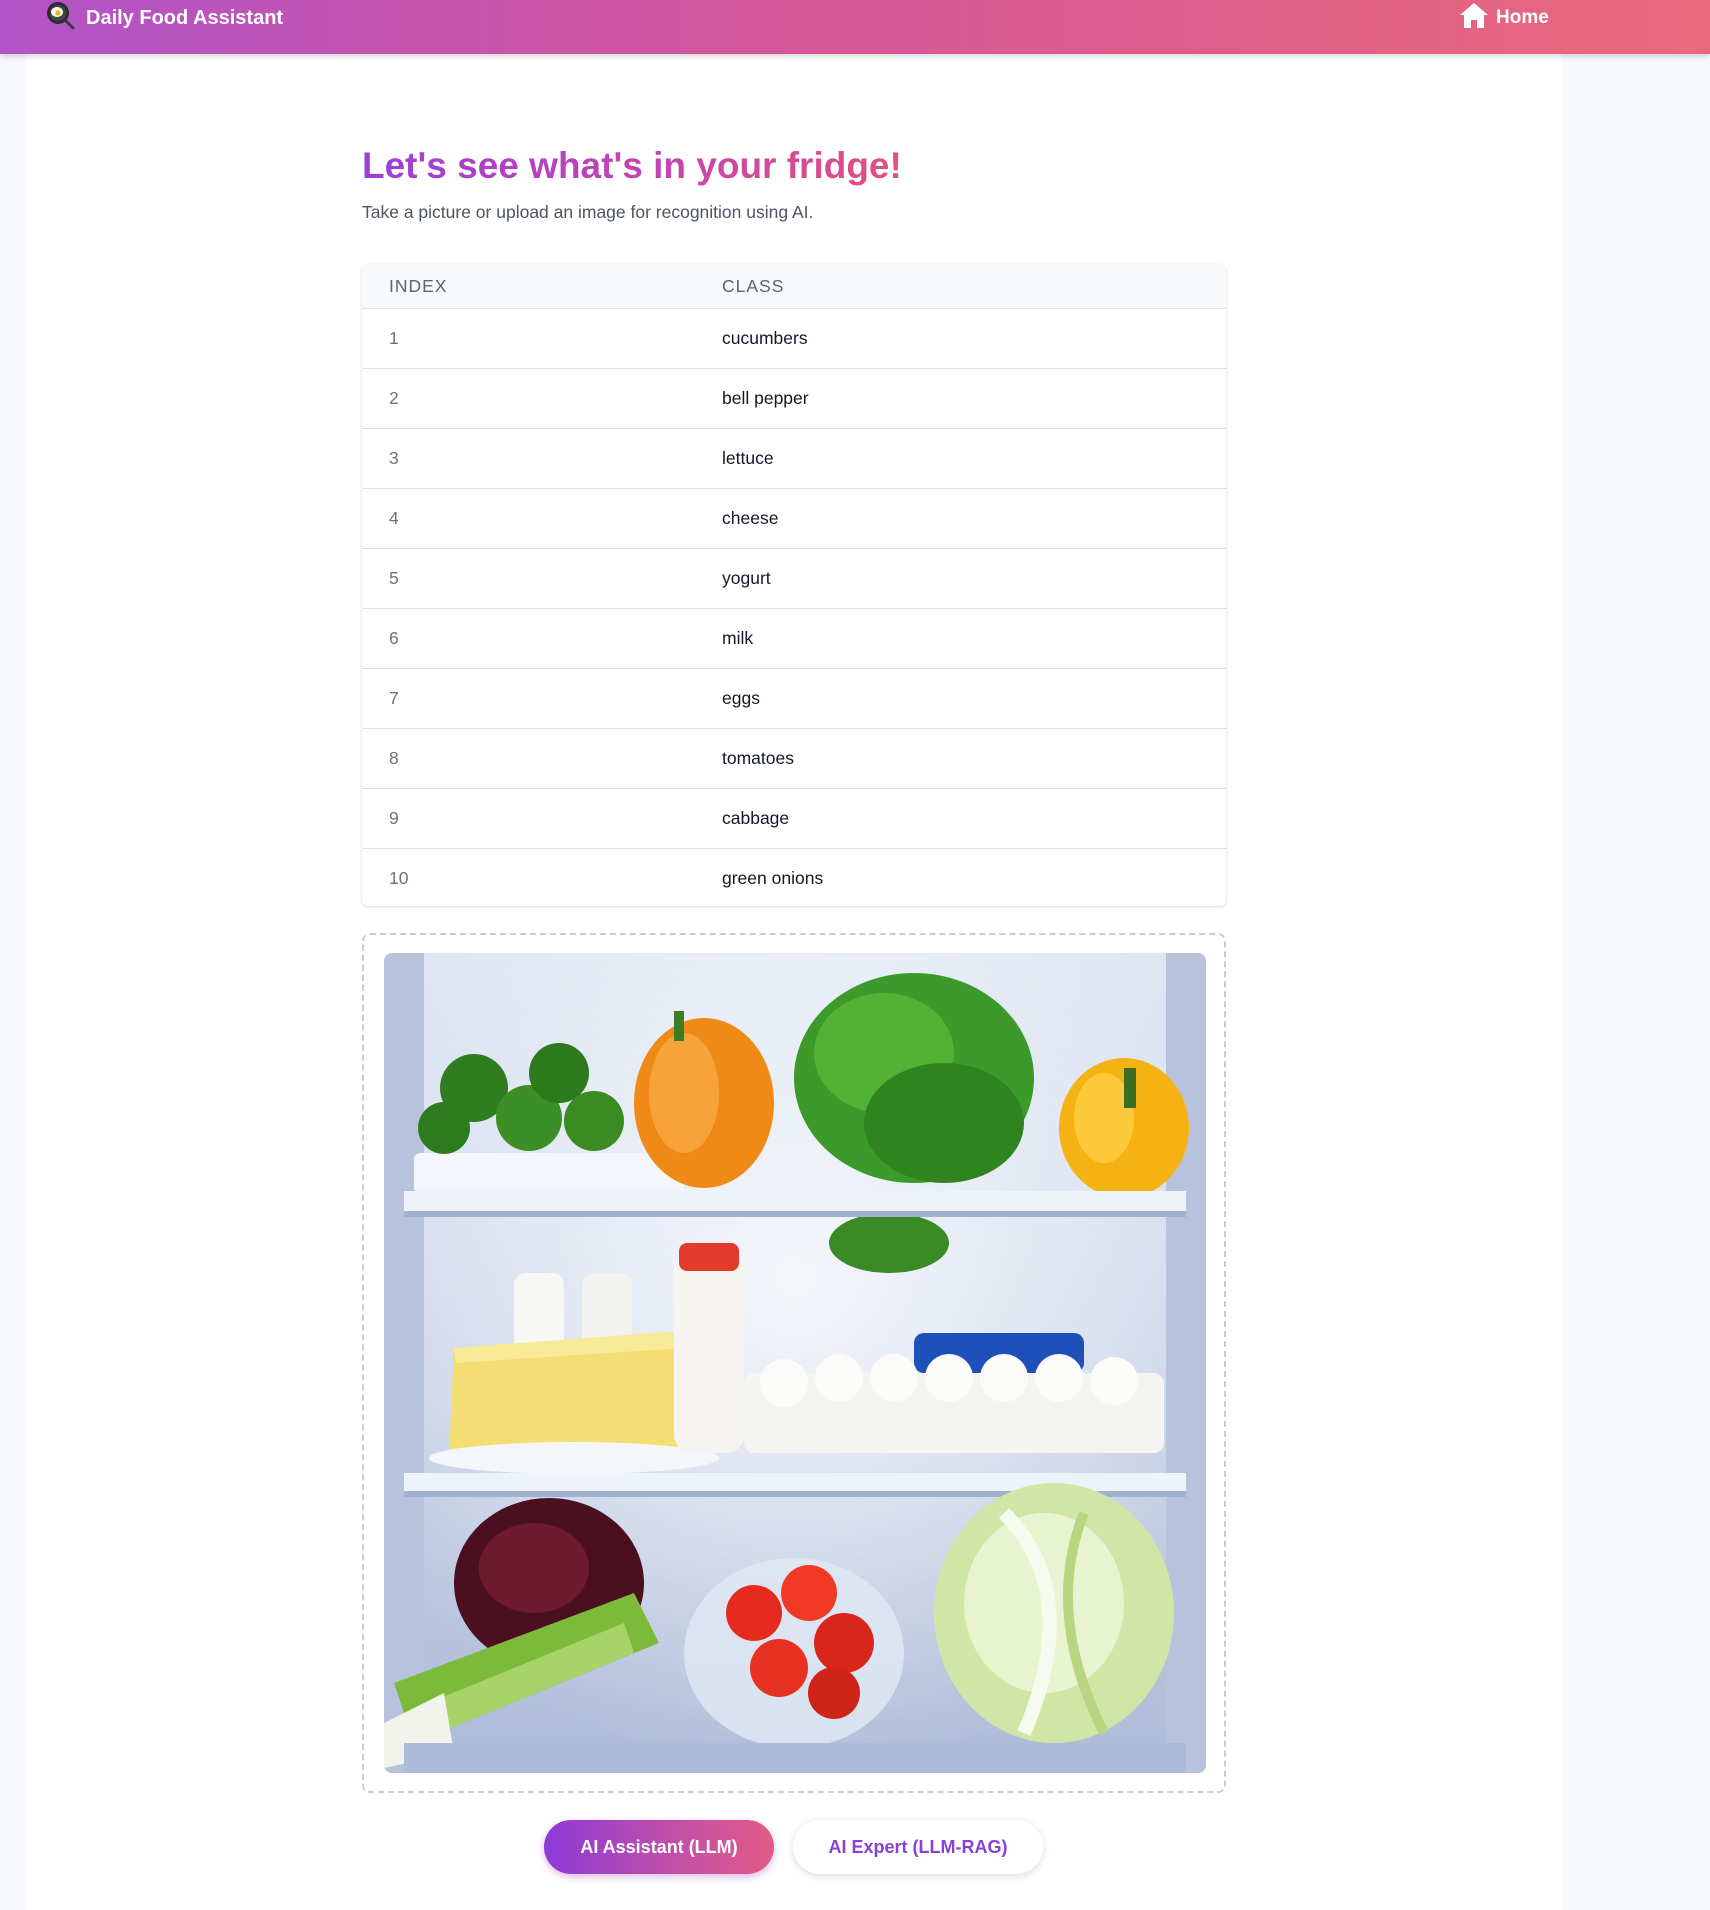  Describe the element at coordinates (773, 878) in the screenshot. I see `row-class: green onions` at that location.